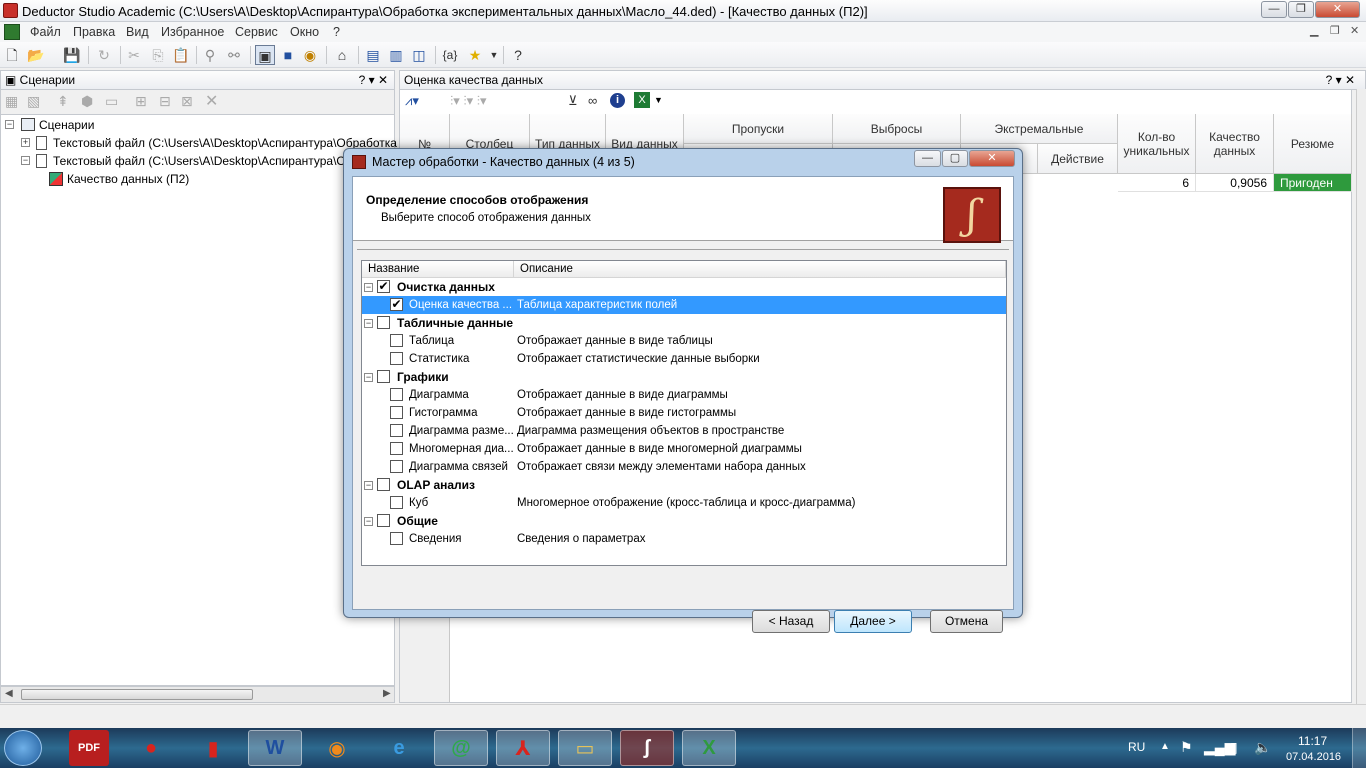  I want to click on group-row: − Табличные данные, so click(684, 323).